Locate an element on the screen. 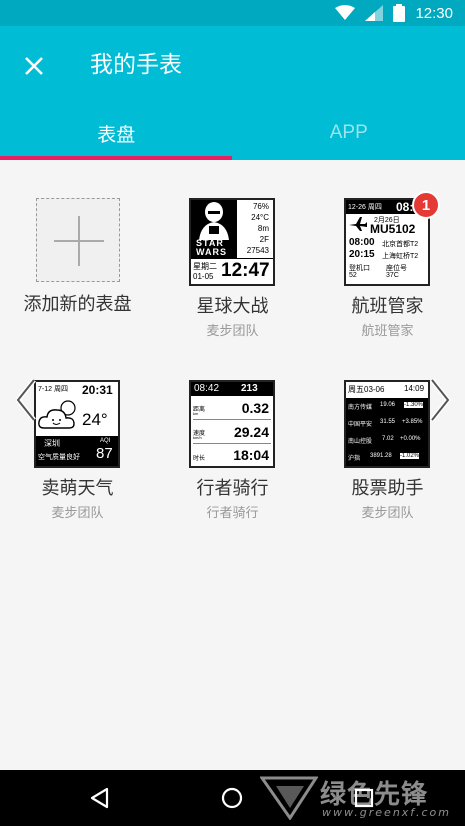  cycling-row-value: 29.24 is located at coordinates (251, 432).